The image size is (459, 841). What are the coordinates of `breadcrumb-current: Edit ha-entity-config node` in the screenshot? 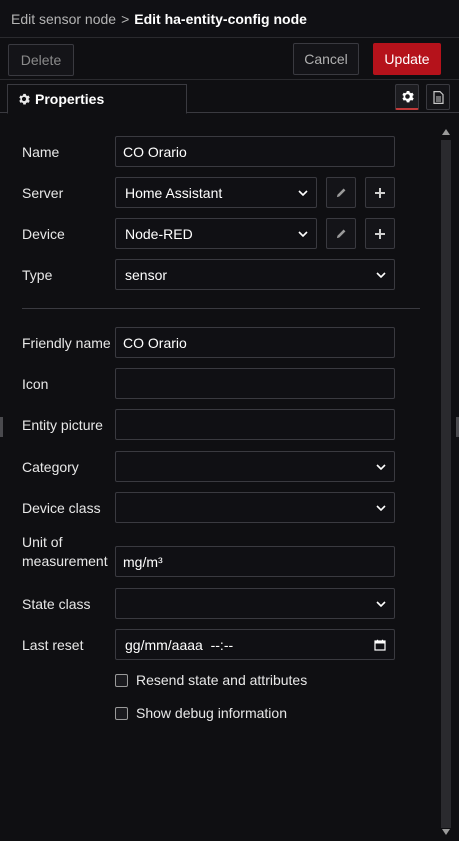 It's located at (220, 18).